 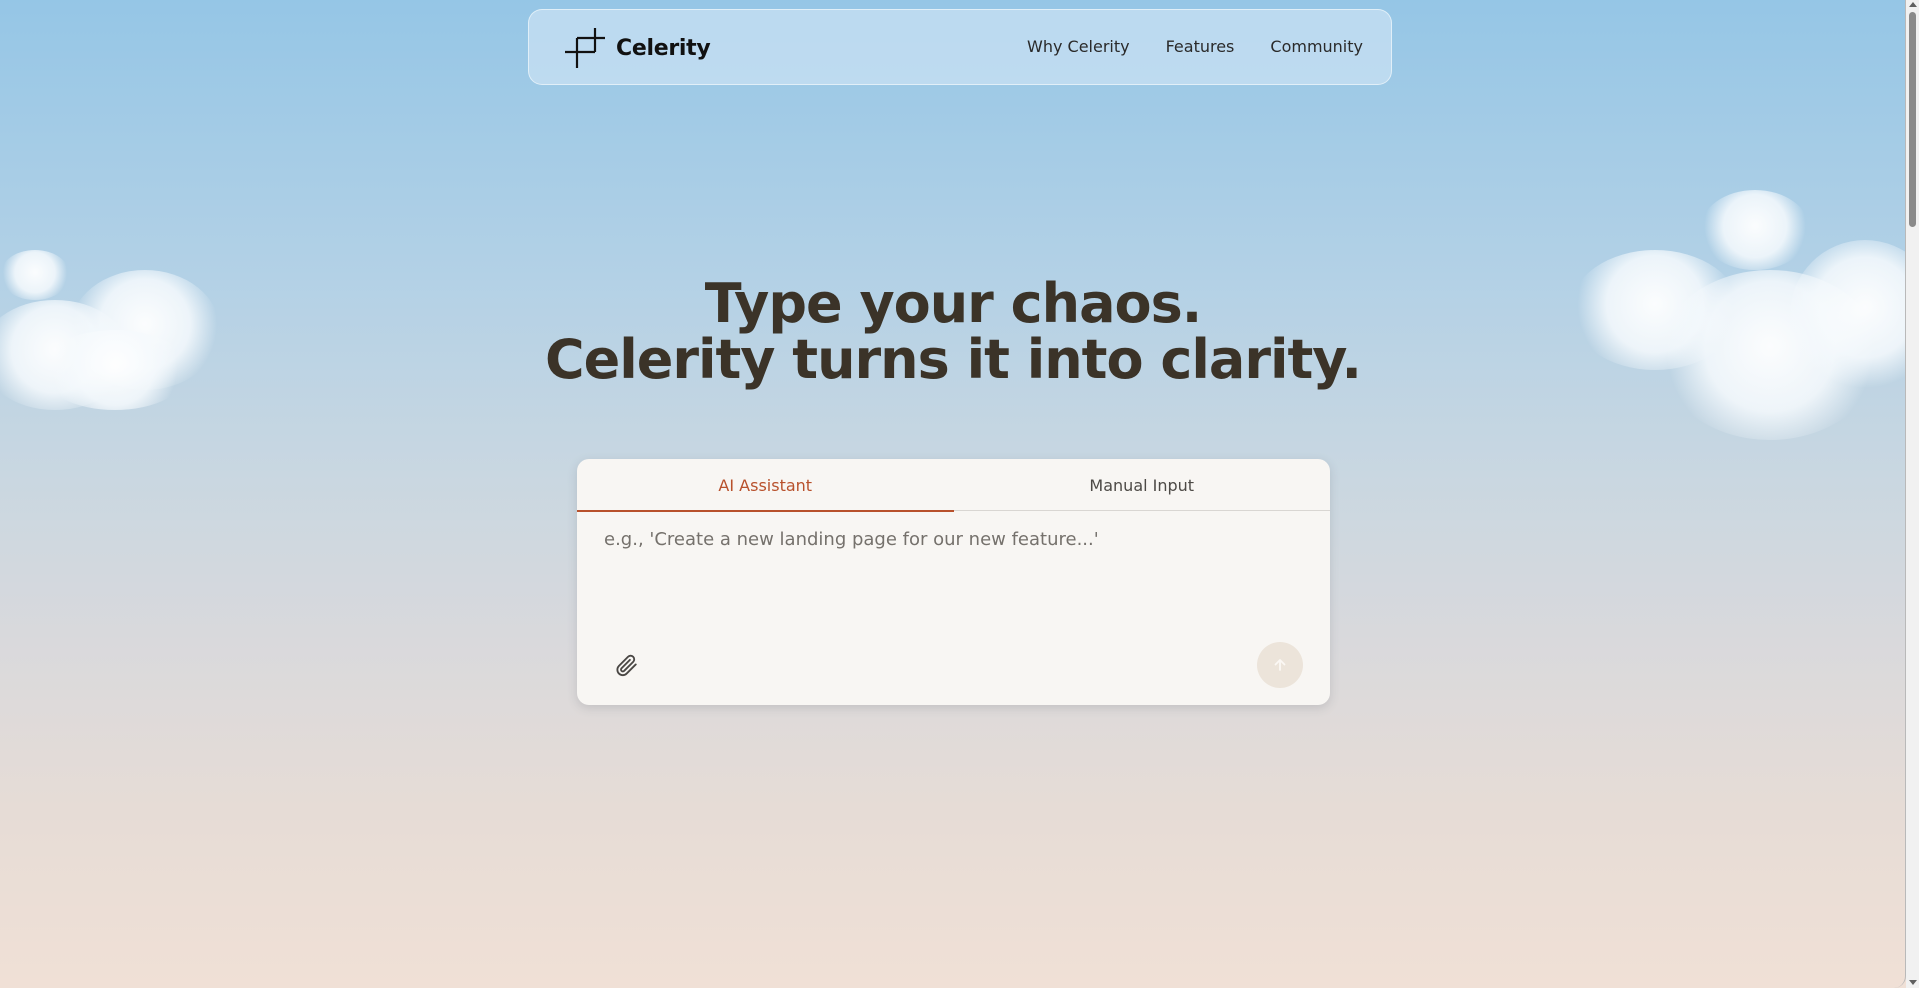 I want to click on nav-link-features: Features, so click(x=1200, y=46).